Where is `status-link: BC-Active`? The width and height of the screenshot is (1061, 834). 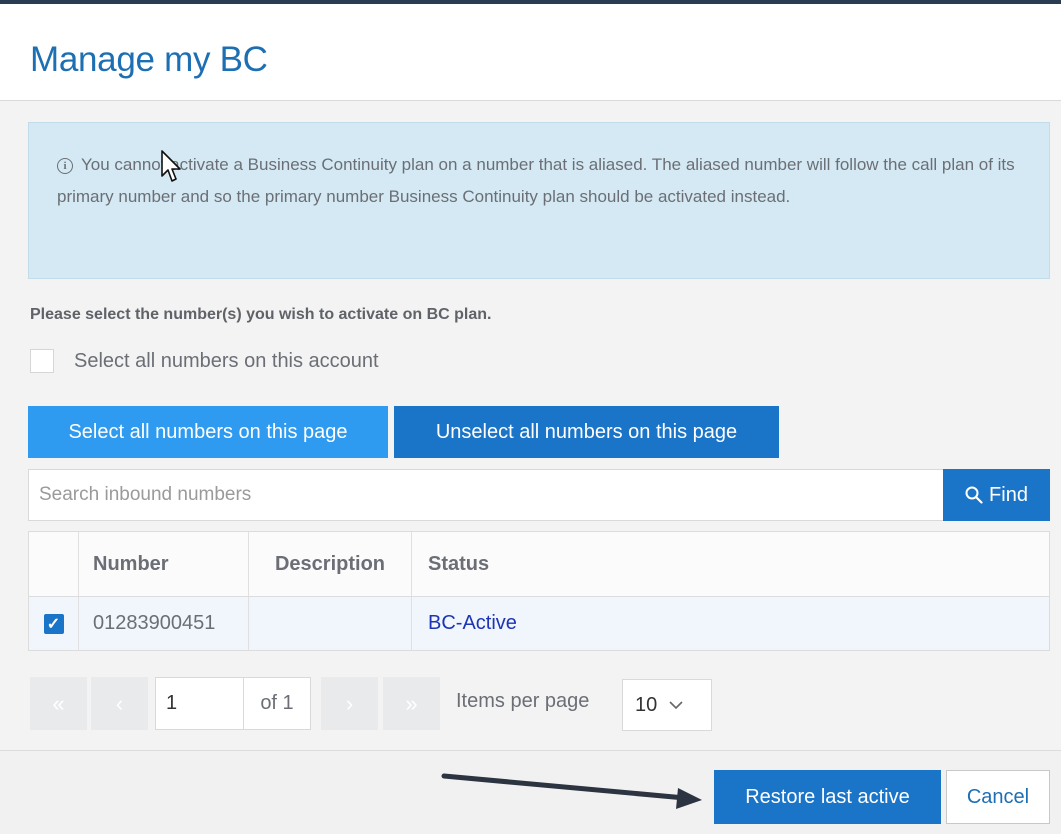
status-link: BC-Active is located at coordinates (472, 623).